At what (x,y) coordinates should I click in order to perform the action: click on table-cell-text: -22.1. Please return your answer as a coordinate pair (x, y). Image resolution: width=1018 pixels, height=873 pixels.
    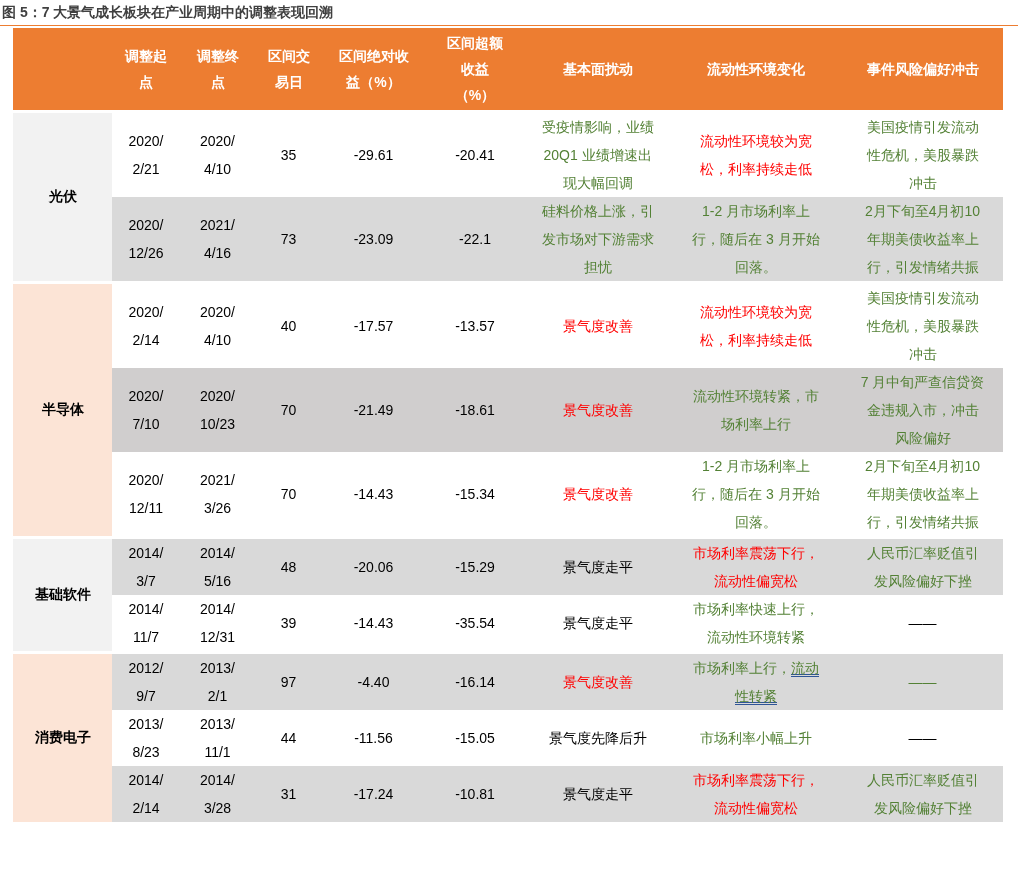
    Looking at the image, I should click on (475, 239).